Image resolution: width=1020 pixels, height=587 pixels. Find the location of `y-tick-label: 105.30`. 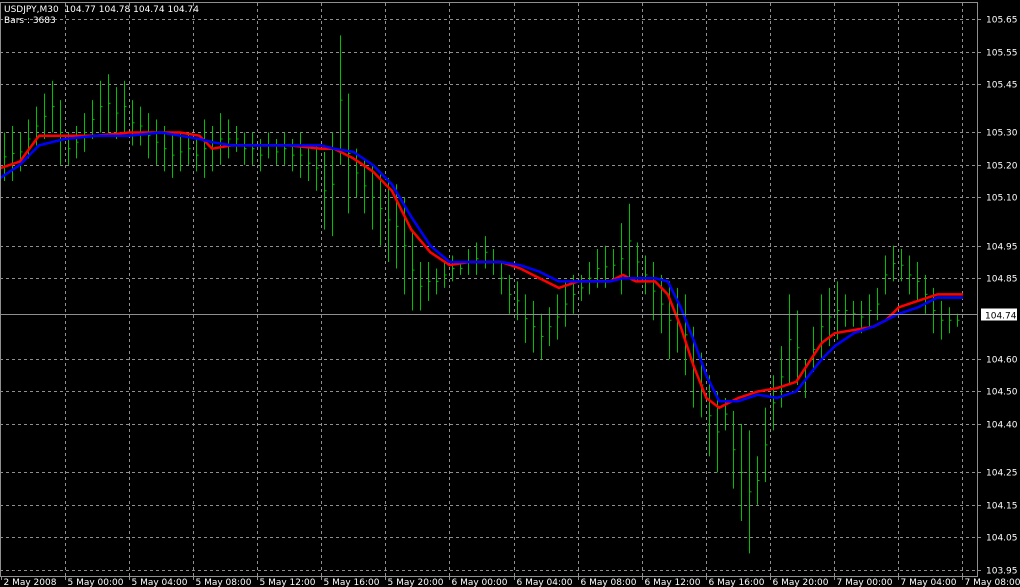

y-tick-label: 105.30 is located at coordinates (1002, 134).